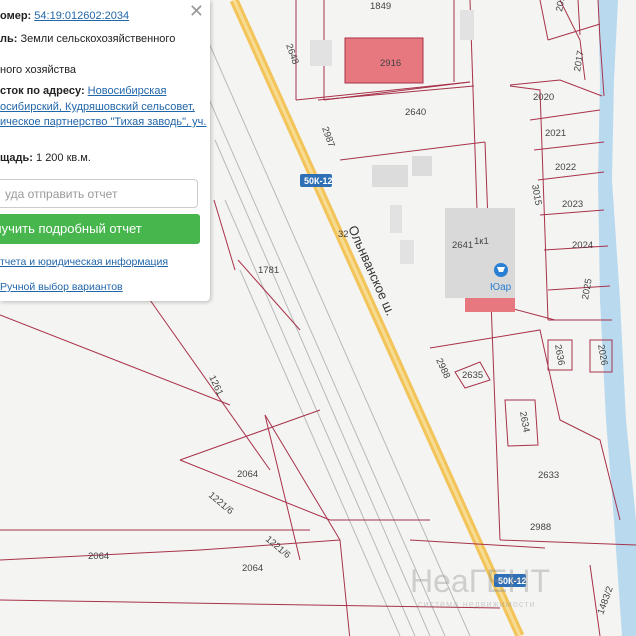 This screenshot has width=636, height=636. Describe the element at coordinates (98, 39) in the screenshot. I see `category-value: Земли сельскохозяйственного` at that location.